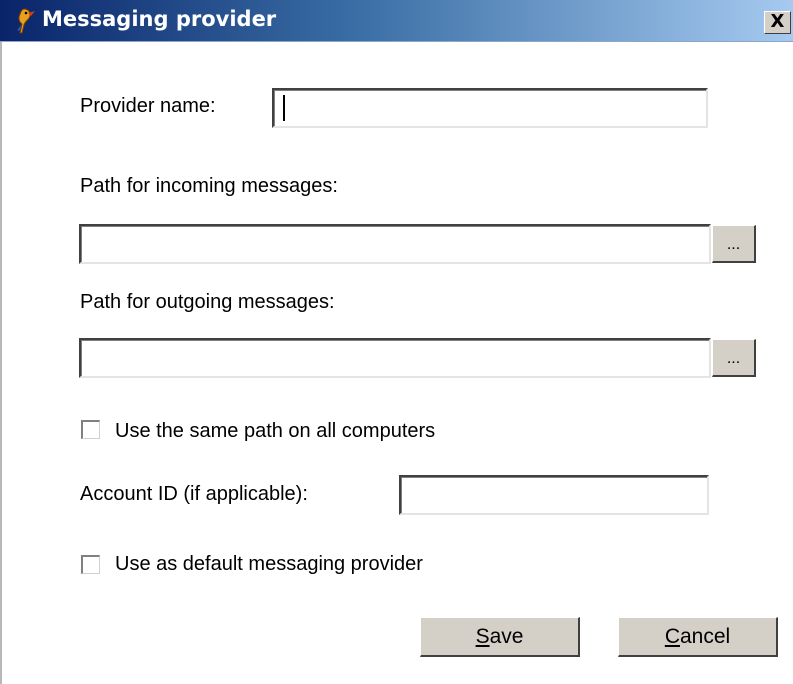 Image resolution: width=793 pixels, height=684 pixels. Describe the element at coordinates (25, 21) in the screenshot. I see `bird-icon` at that location.